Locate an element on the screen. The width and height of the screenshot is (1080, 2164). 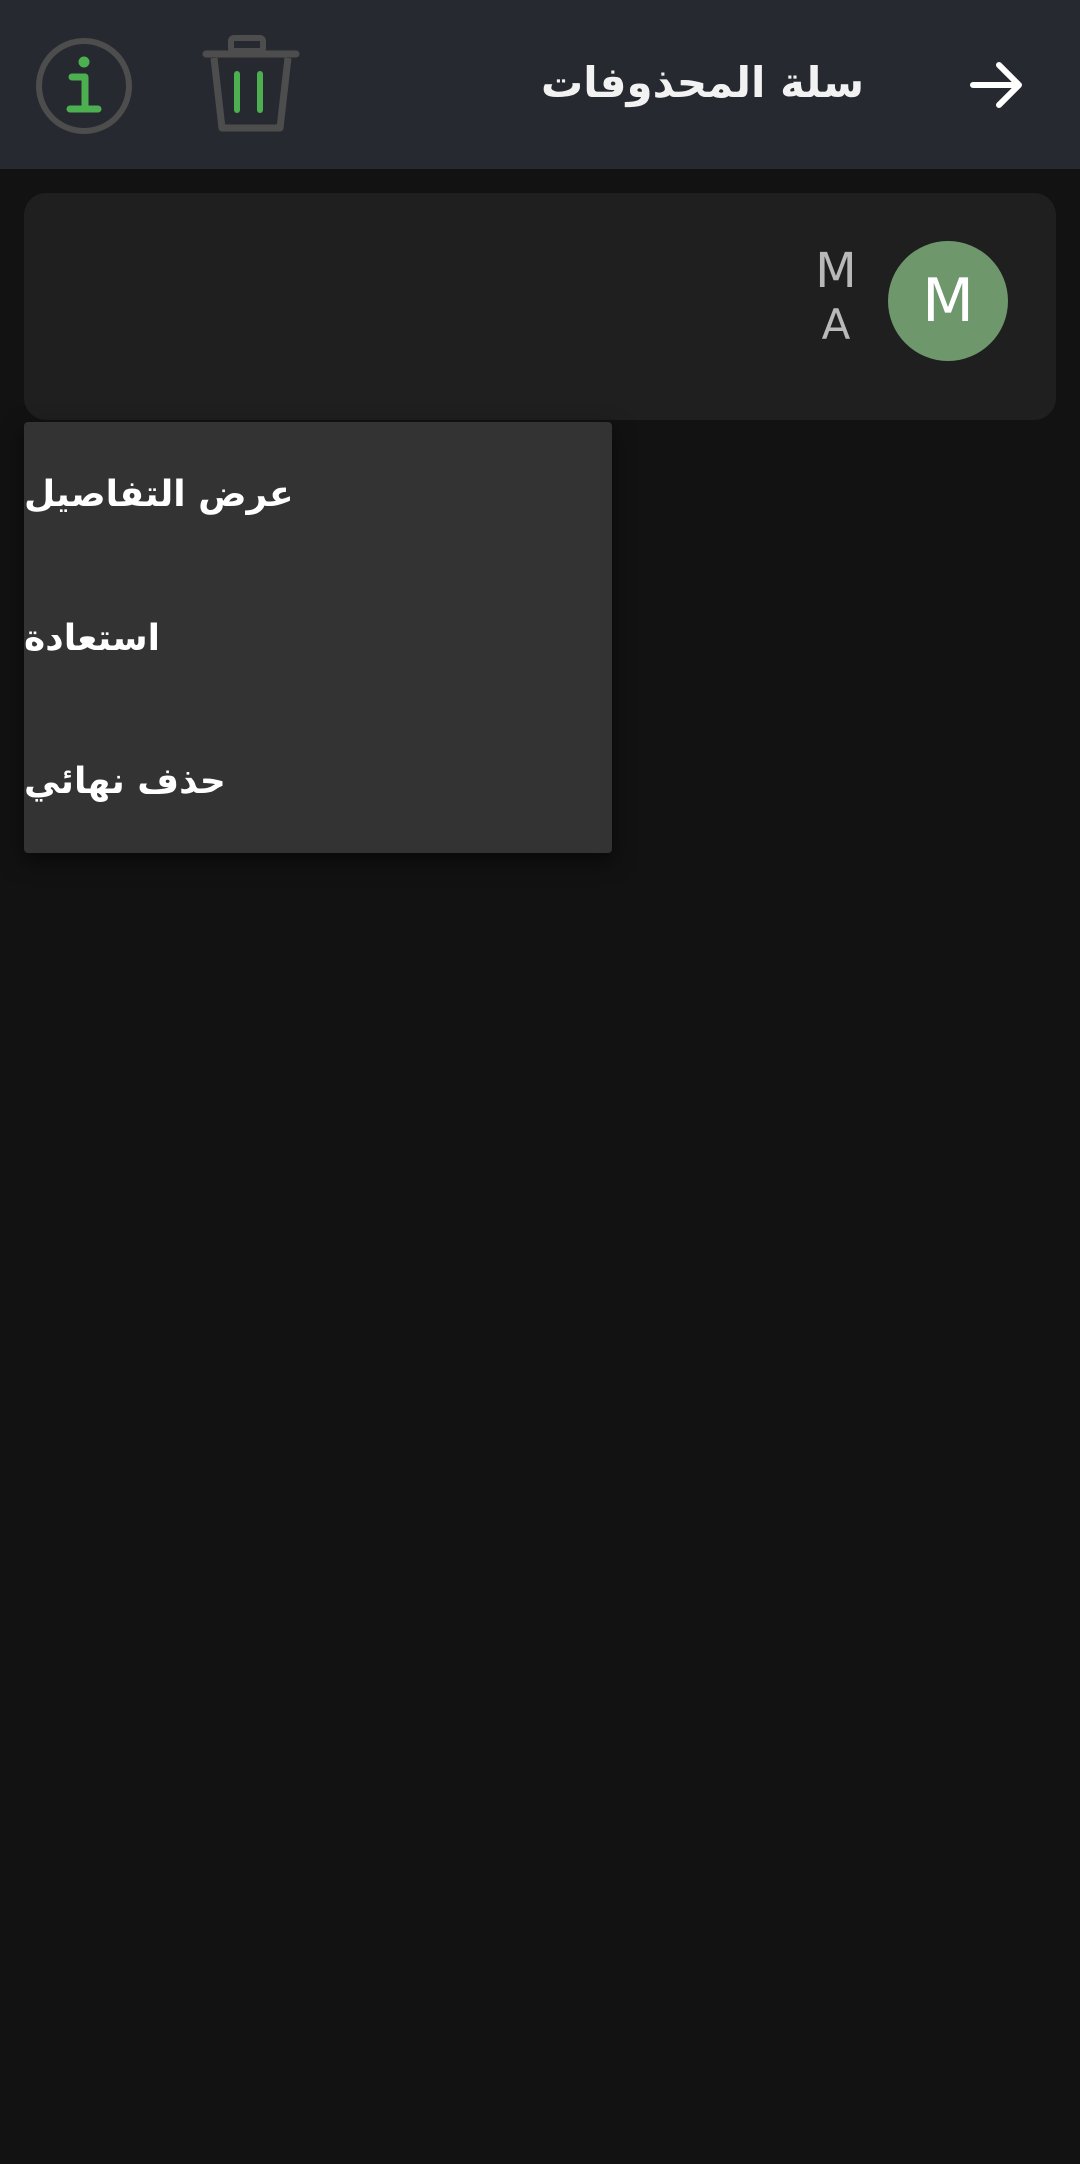
context-menu: عرض التفاصيل استعادة حذف نهائي is located at coordinates (318, 637).